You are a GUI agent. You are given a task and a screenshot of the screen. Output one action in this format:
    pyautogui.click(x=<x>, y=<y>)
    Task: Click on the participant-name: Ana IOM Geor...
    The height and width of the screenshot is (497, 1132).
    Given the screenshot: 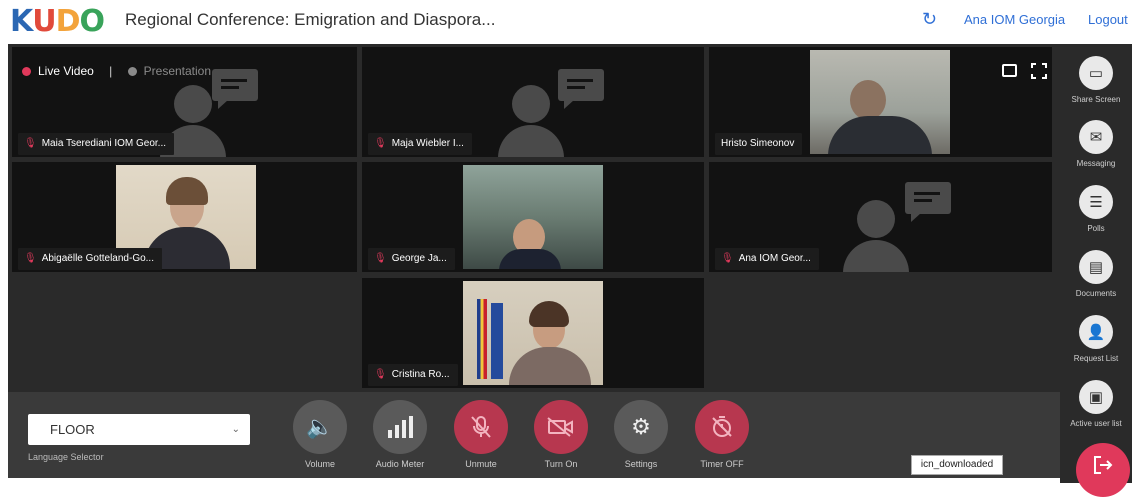 What is the action you would take?
    pyautogui.click(x=774, y=258)
    